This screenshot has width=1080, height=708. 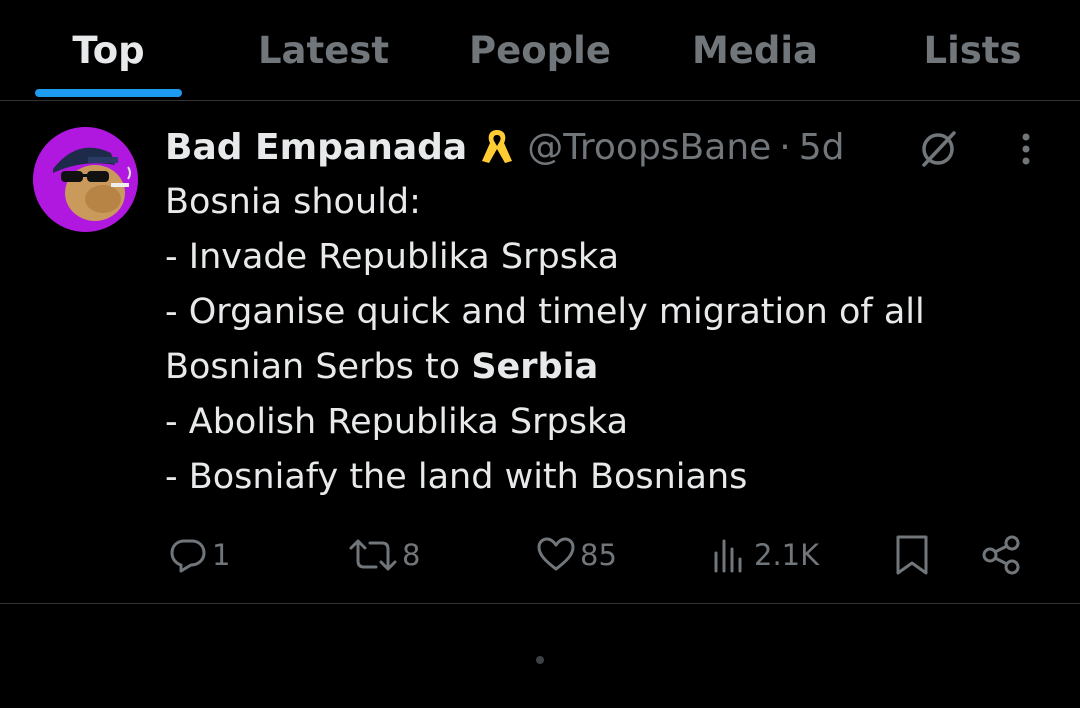 I want to click on tweet-header: Bad Empanada @TroopsBane · 5d, so click(x=505, y=147).